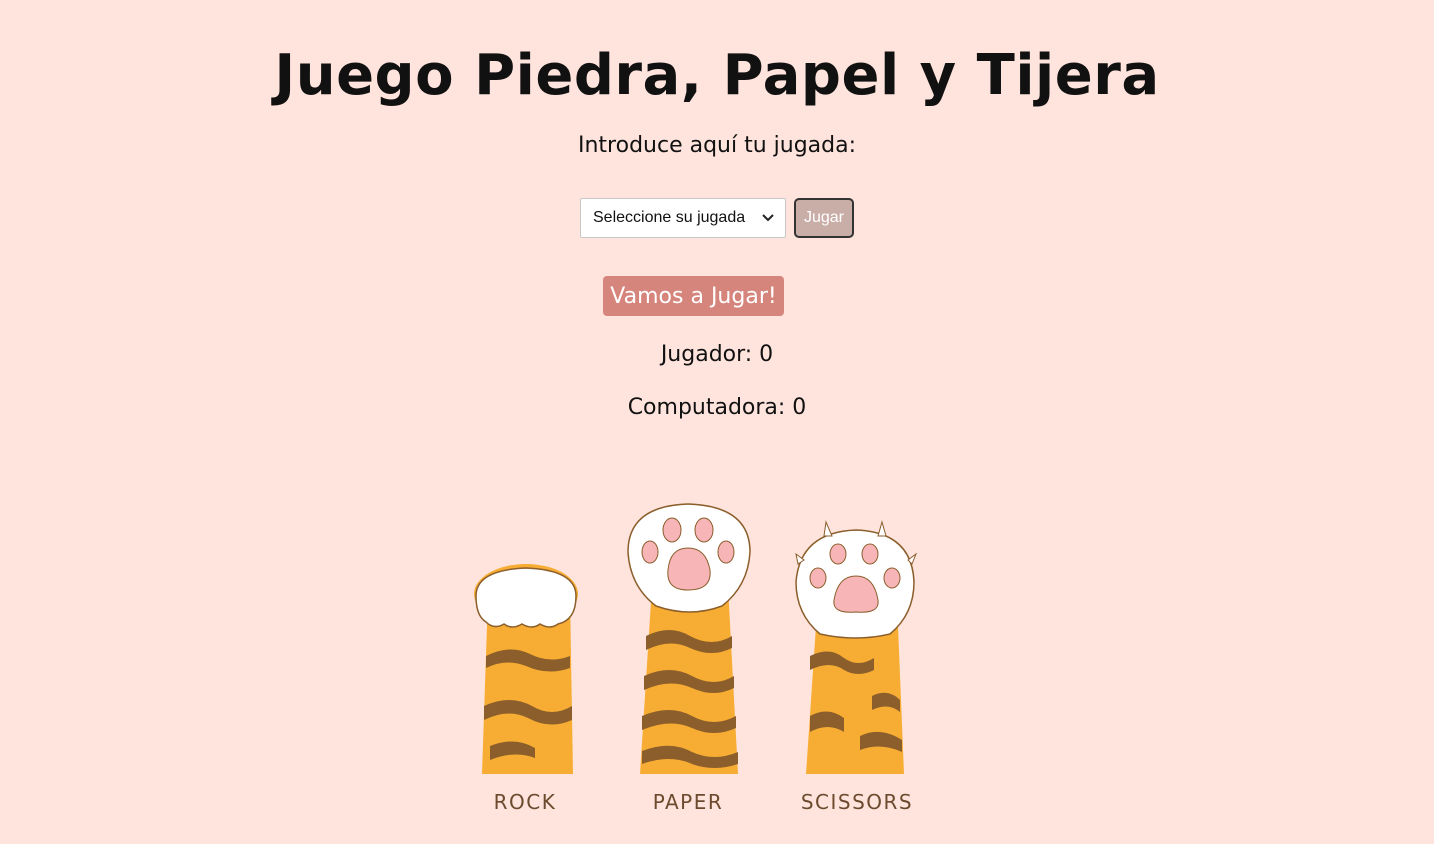 The width and height of the screenshot is (1434, 844). I want to click on paws-illustration: ROCK PAPER SCISSORS, so click(695, 661).